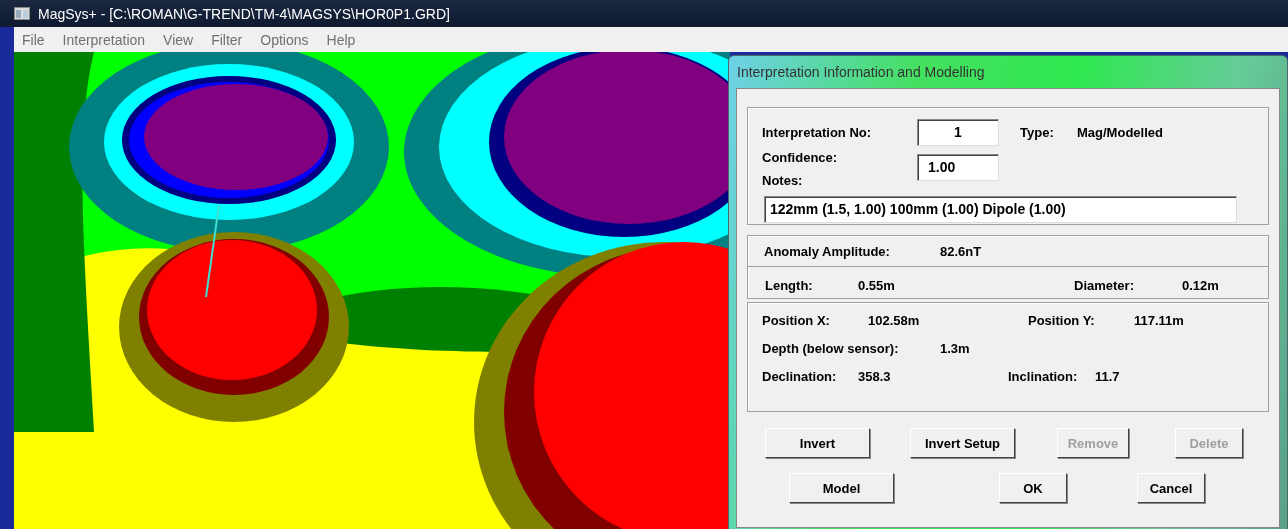  I want to click on menu-item: File, so click(33, 39).